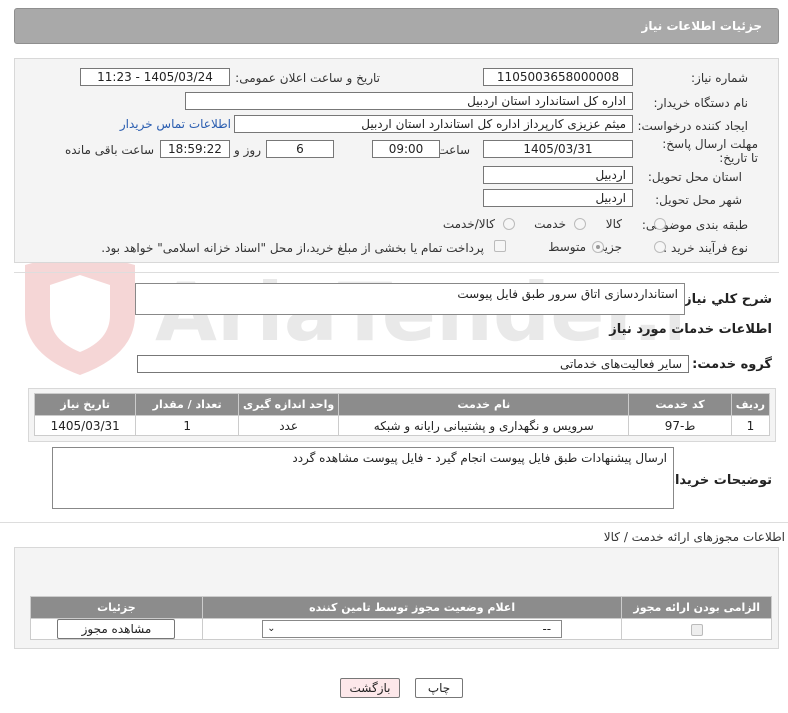  Describe the element at coordinates (413, 364) in the screenshot. I see `service-group-field: سایر فعالیت‌های خدماتی` at that location.